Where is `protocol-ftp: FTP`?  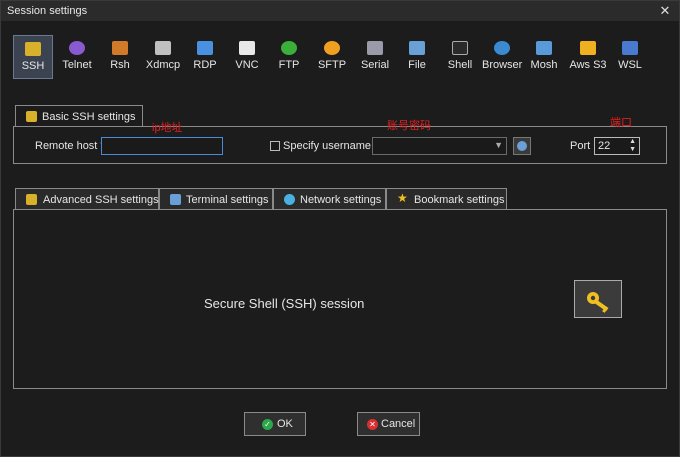
protocol-ftp: FTP is located at coordinates (289, 57).